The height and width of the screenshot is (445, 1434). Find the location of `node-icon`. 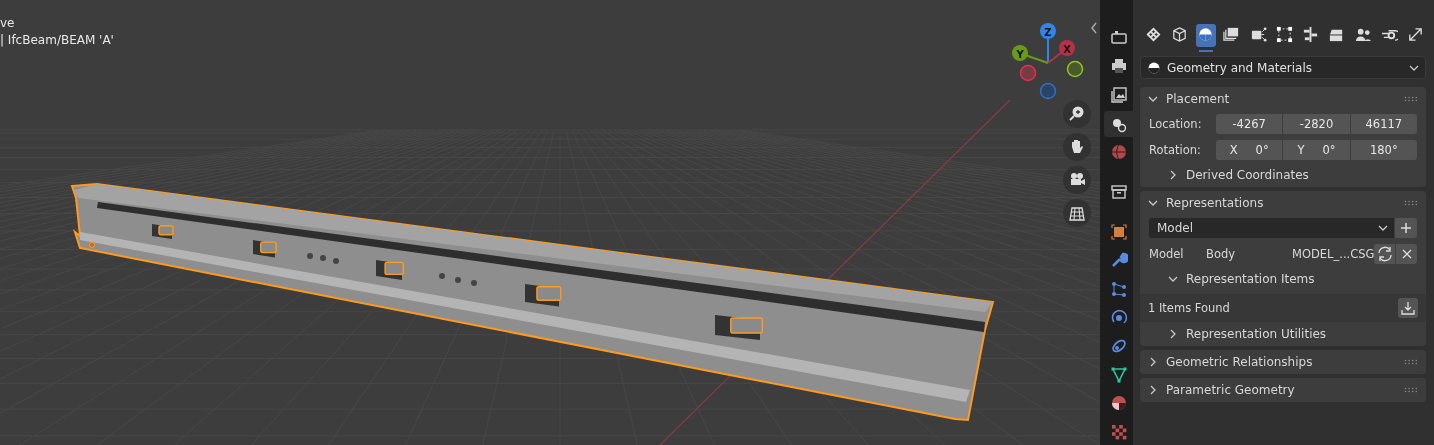

node-icon is located at coordinates (1258, 34).